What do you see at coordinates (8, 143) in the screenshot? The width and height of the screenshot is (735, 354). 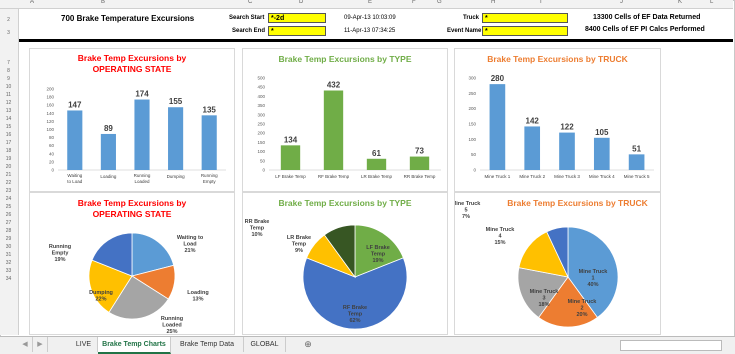 I see `row-17: 17` at bounding box center [8, 143].